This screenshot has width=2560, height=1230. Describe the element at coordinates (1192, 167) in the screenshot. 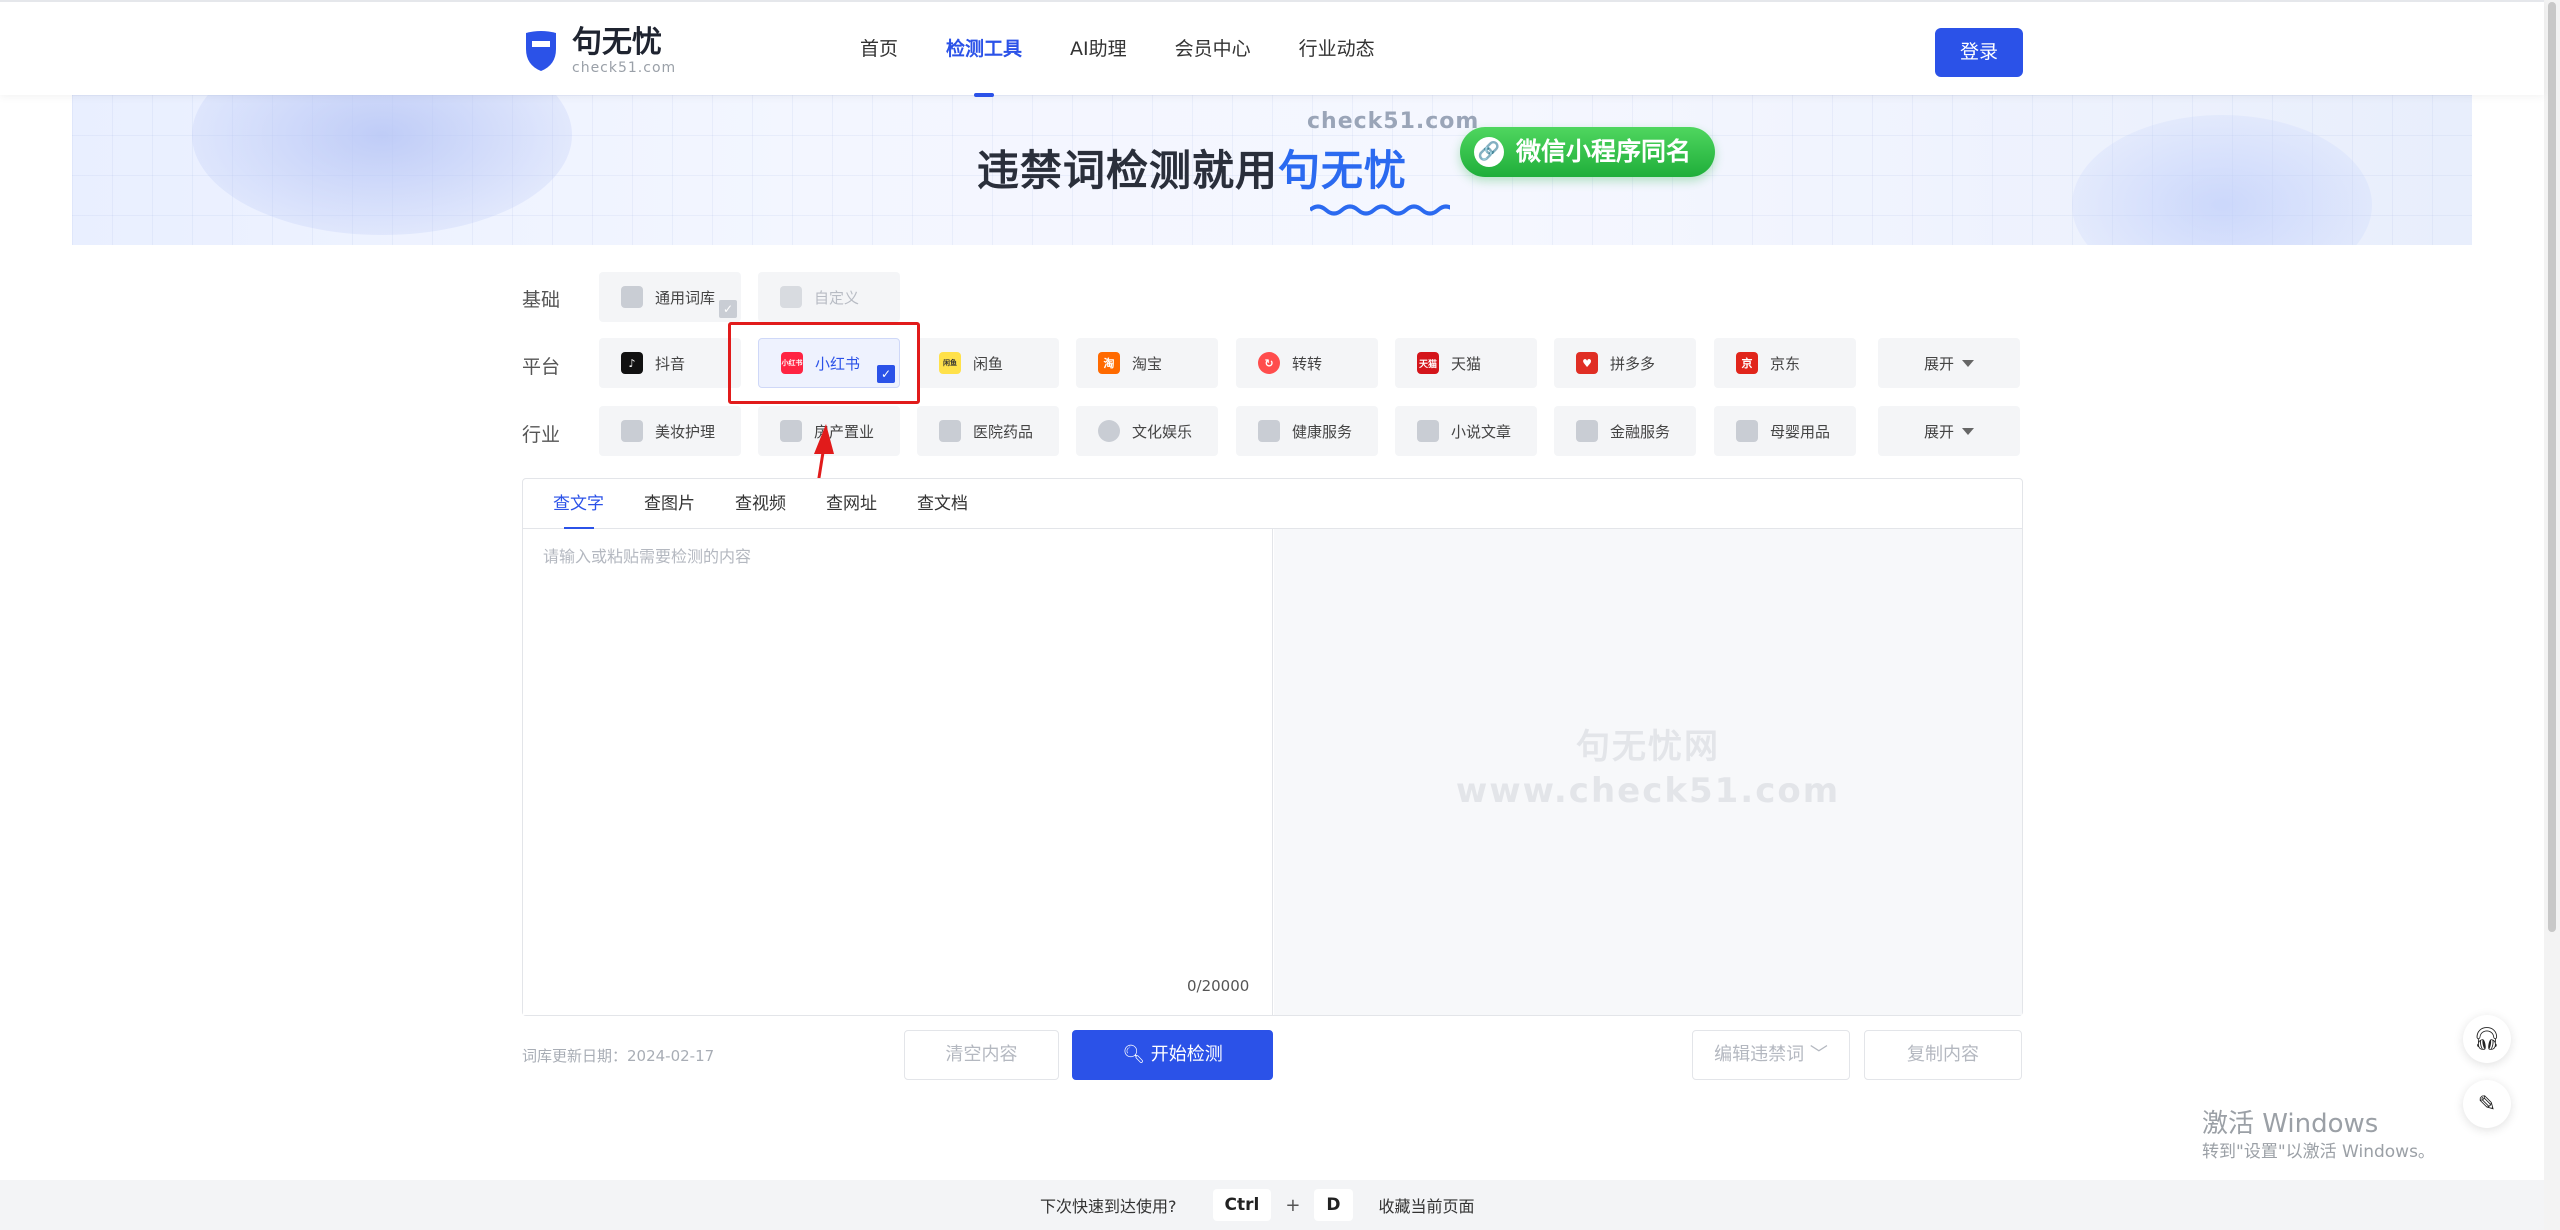

I see `banner-title: 违禁词检测就用句无忧` at that location.